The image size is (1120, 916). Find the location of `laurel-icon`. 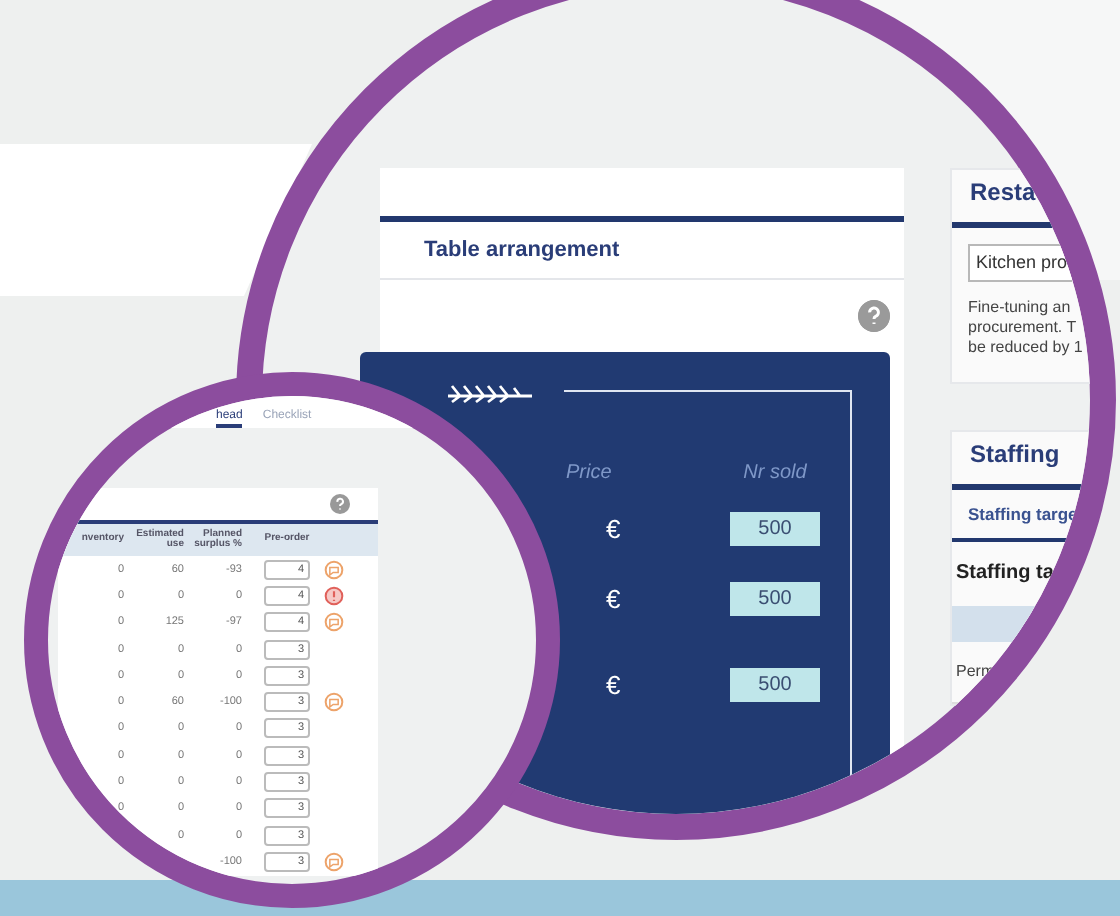

laurel-icon is located at coordinates (490, 392).